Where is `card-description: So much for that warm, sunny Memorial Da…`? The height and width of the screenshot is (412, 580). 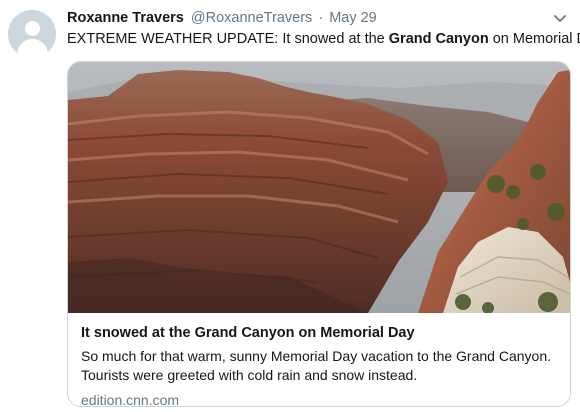 card-description: So much for that warm, sunny Memorial Da… is located at coordinates (316, 365).